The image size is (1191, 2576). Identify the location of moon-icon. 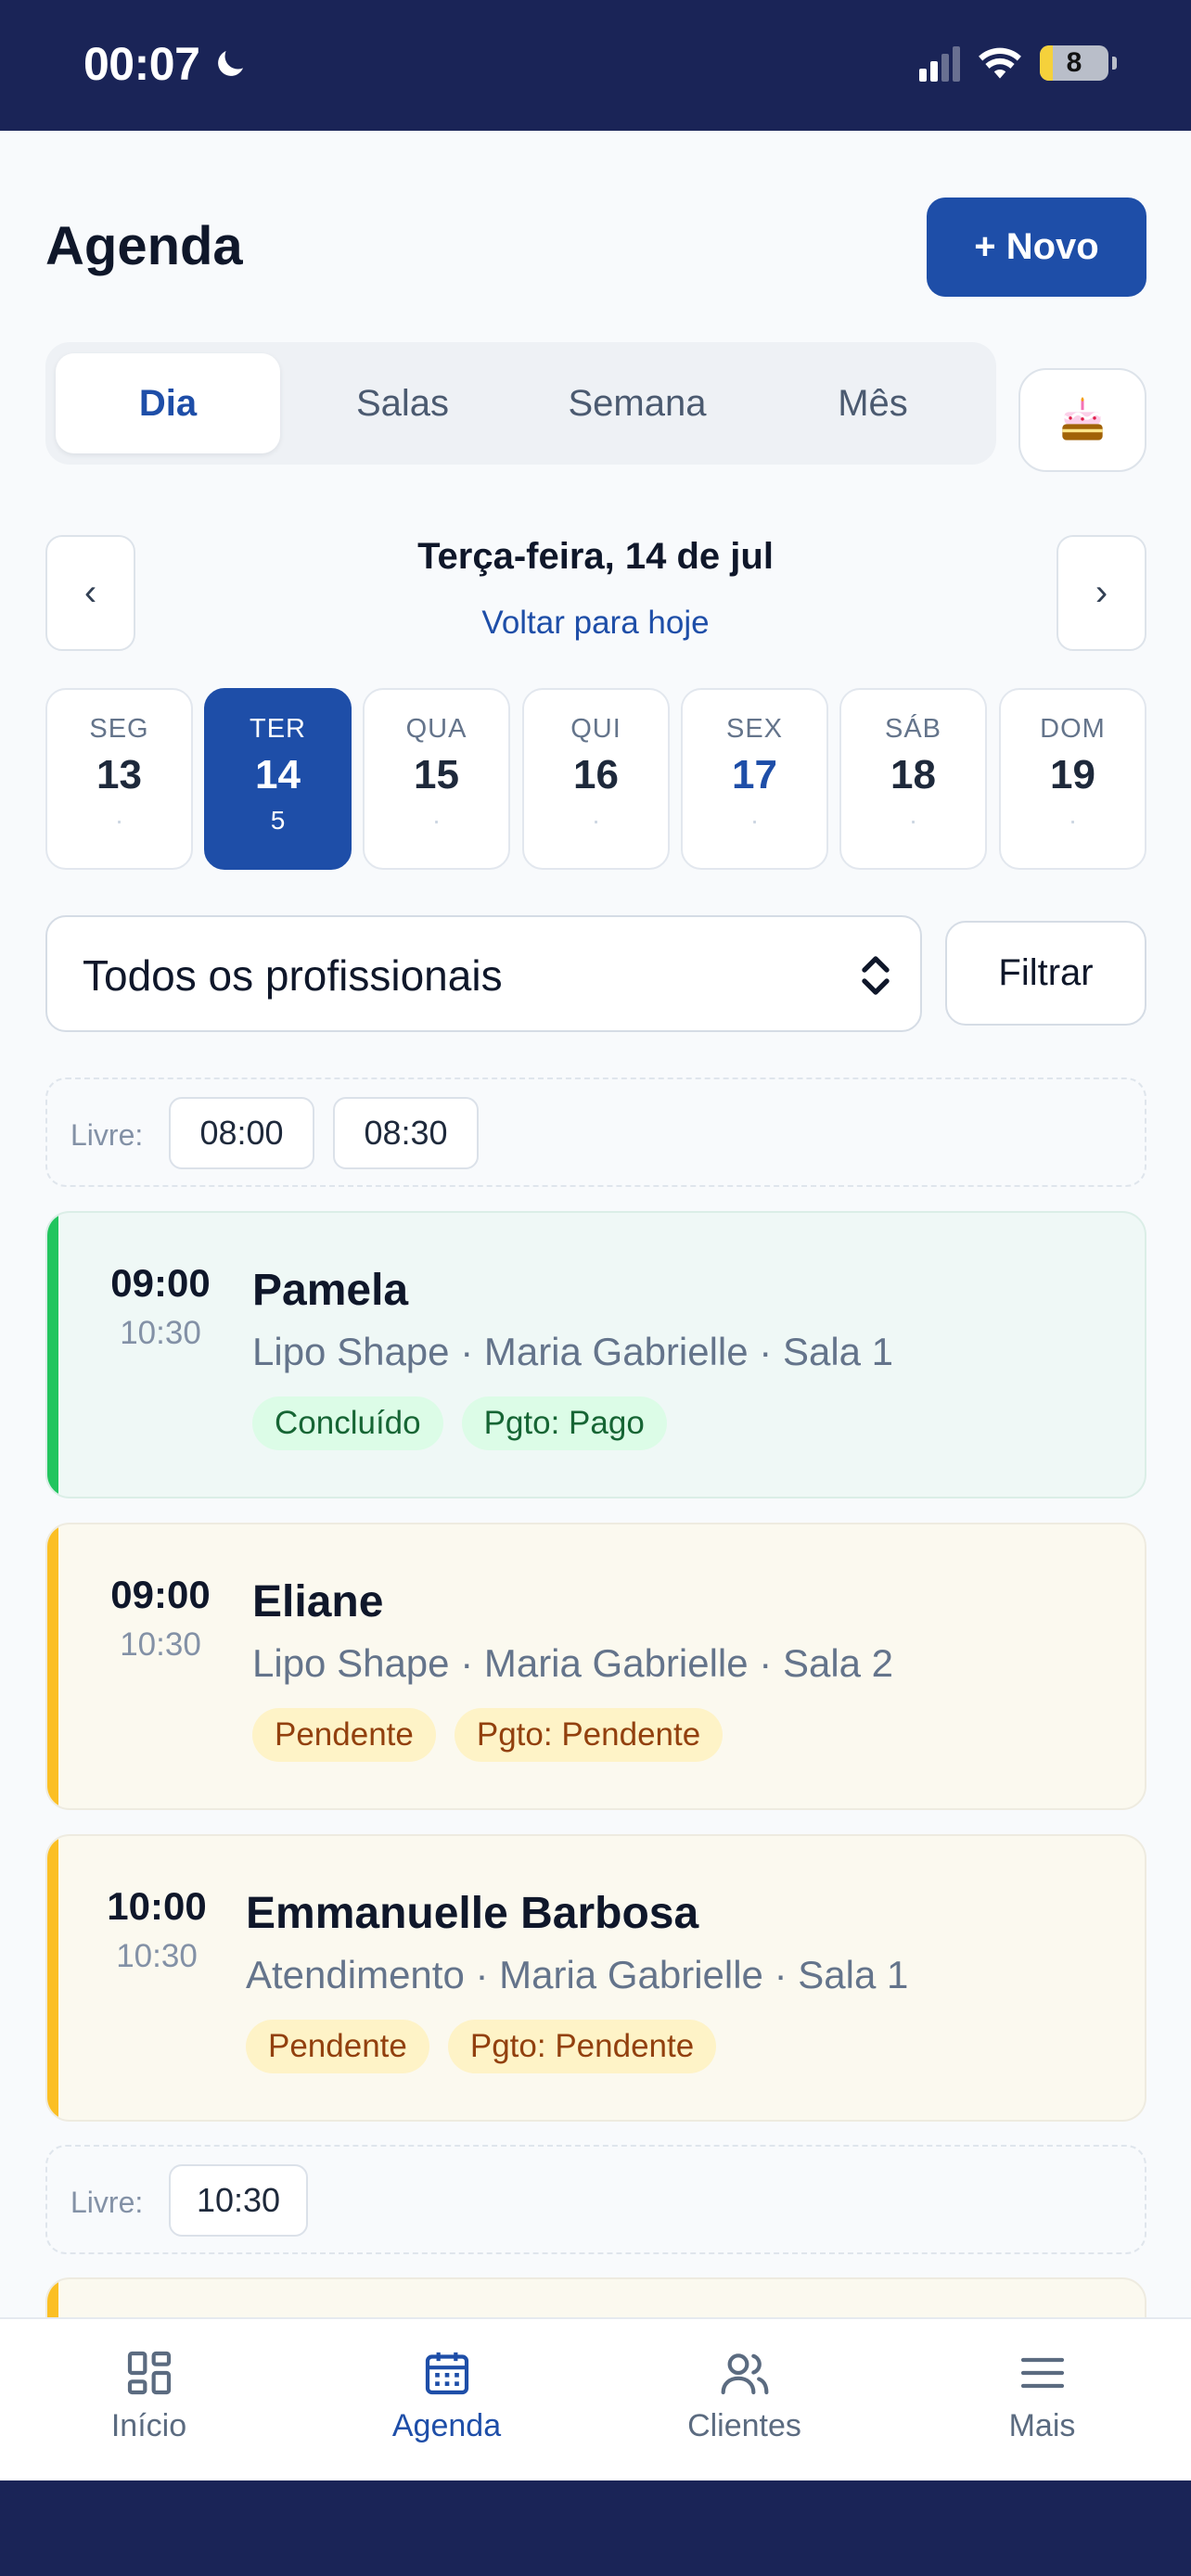
(231, 64).